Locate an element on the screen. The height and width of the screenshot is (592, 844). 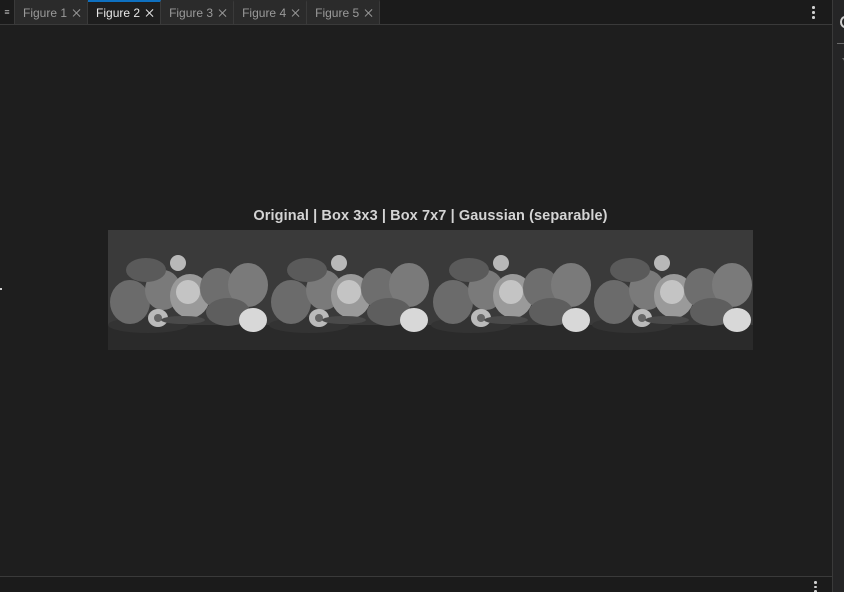
image-panel-gaussian is located at coordinates (672, 290).